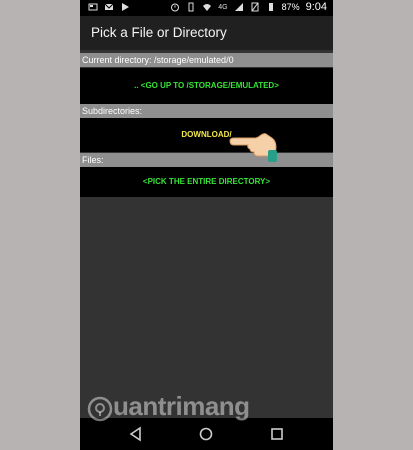  What do you see at coordinates (253, 147) in the screenshot?
I see `pointing-hand-icon` at bounding box center [253, 147].